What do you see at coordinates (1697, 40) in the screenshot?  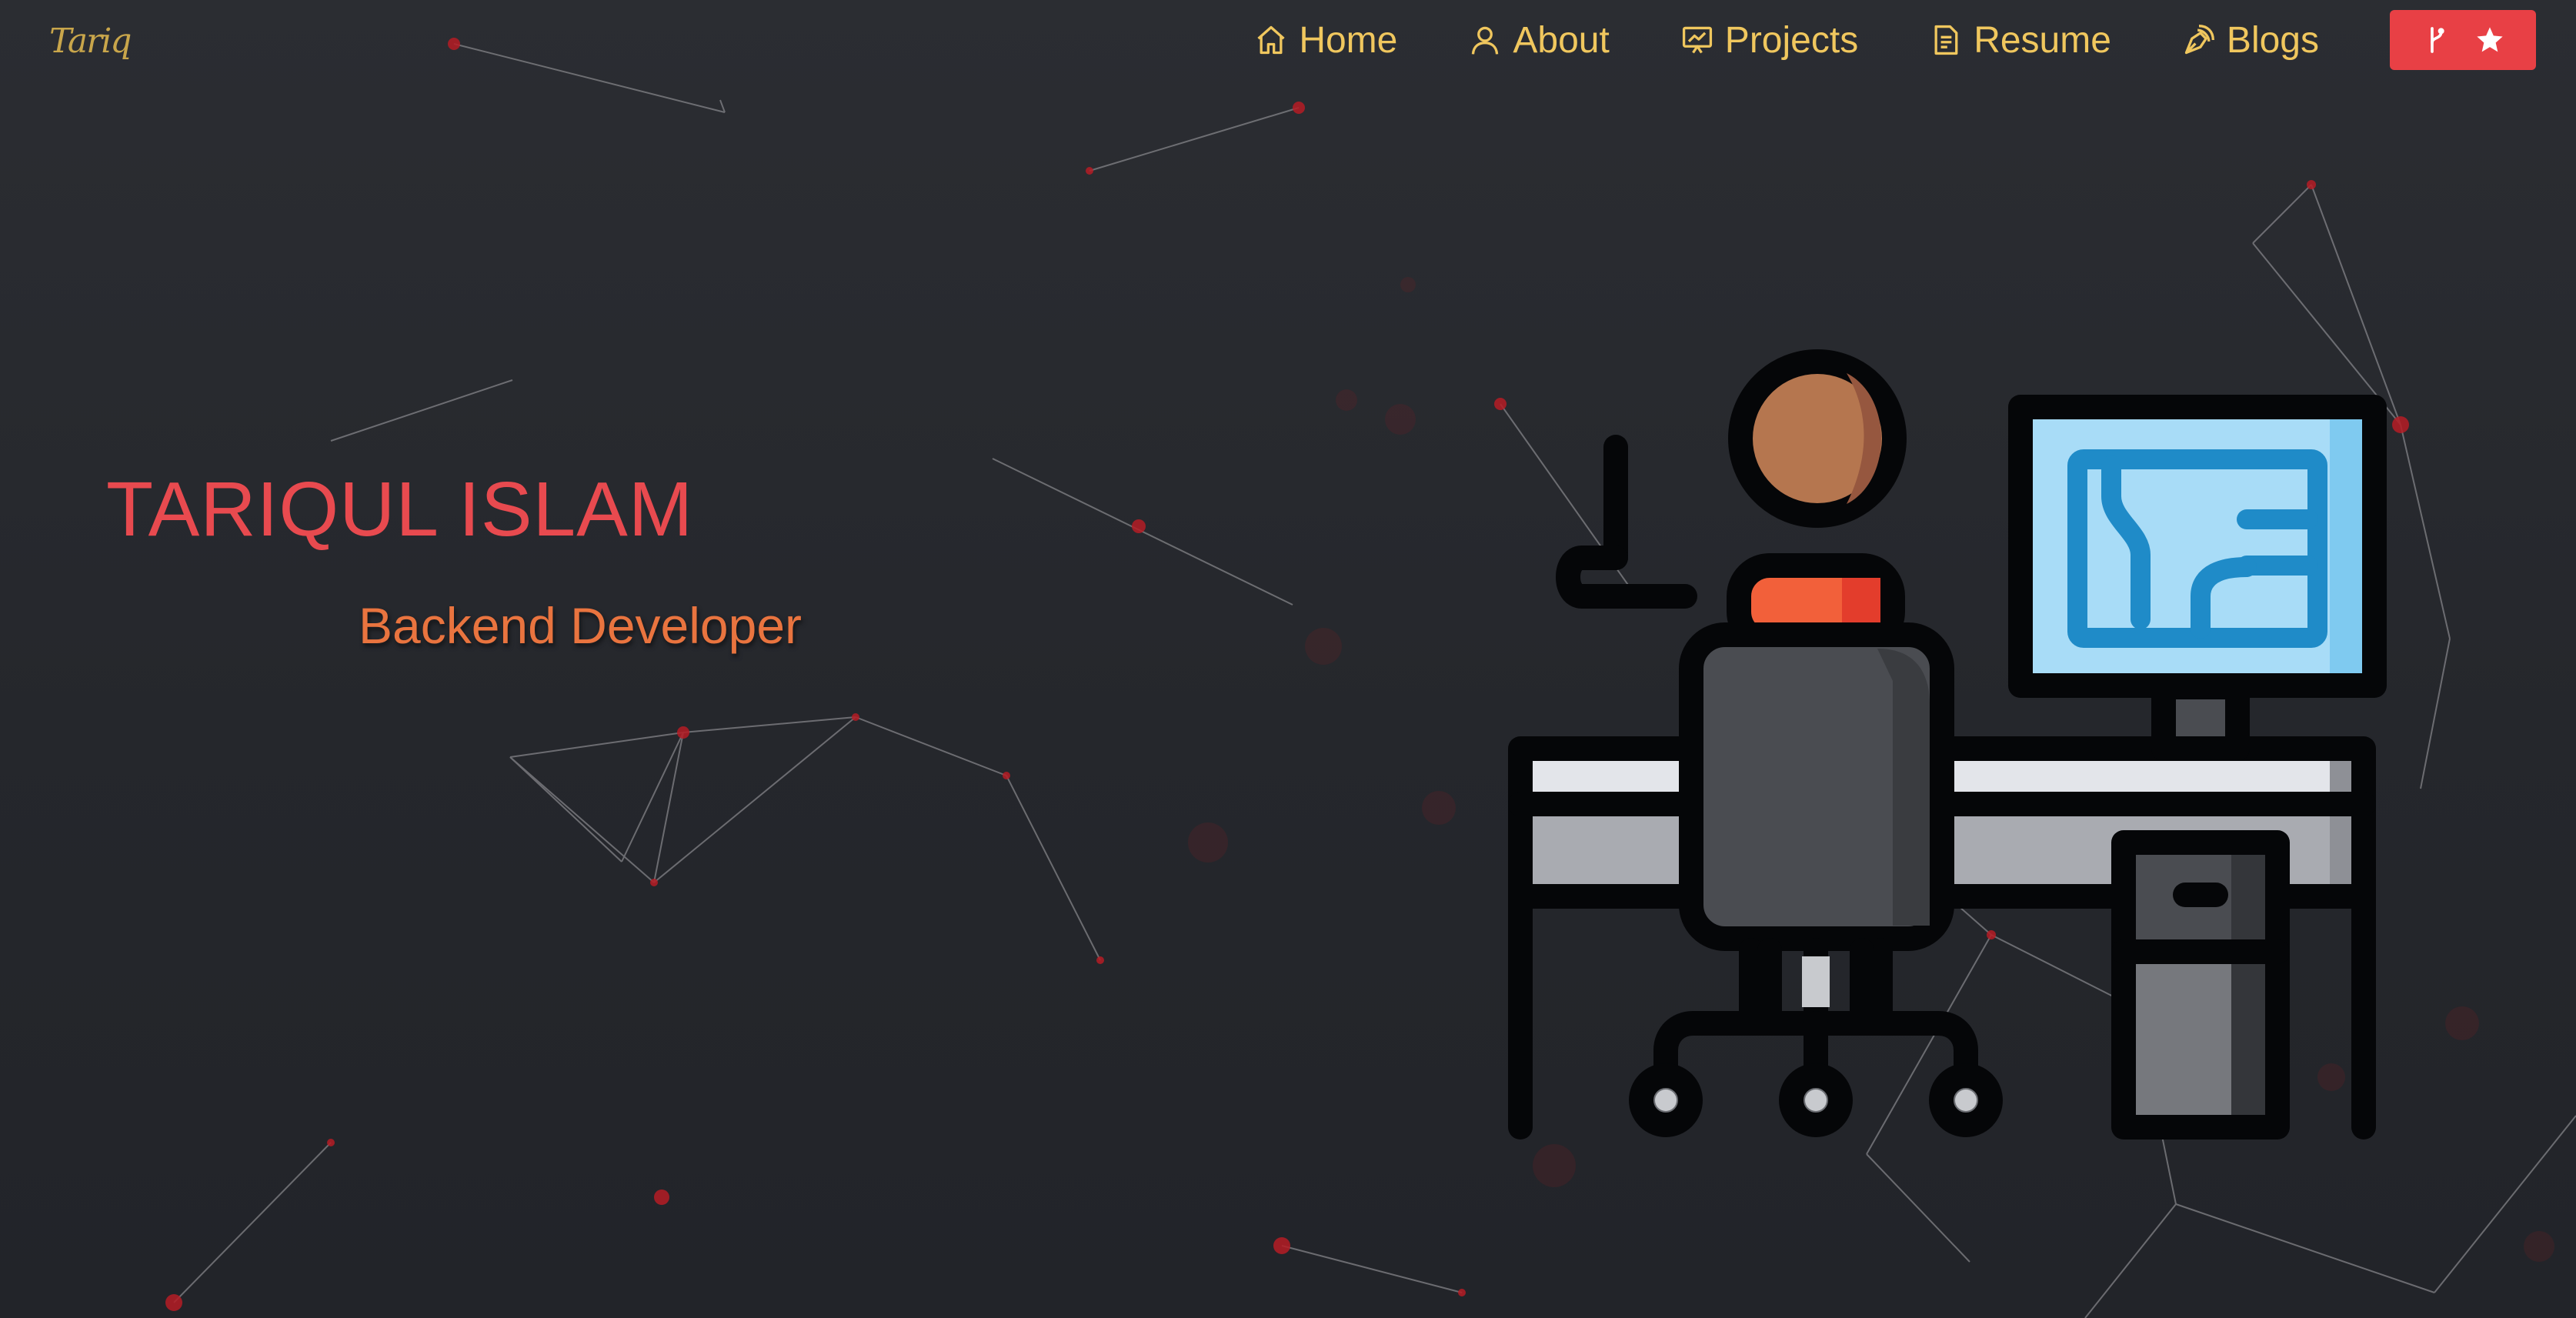 I see `presentation-icon` at bounding box center [1697, 40].